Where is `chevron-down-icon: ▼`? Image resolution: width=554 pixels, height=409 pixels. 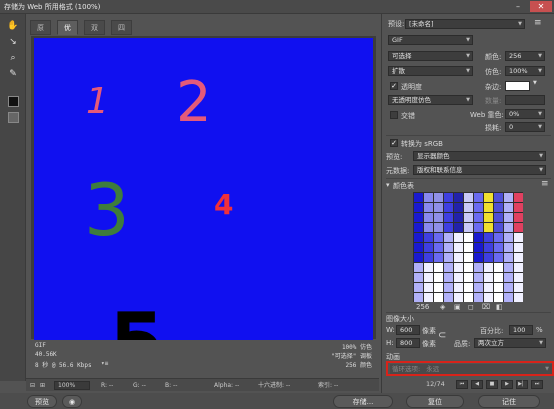
chevron-down-icon: ▼ is located at coordinates (535, 83).